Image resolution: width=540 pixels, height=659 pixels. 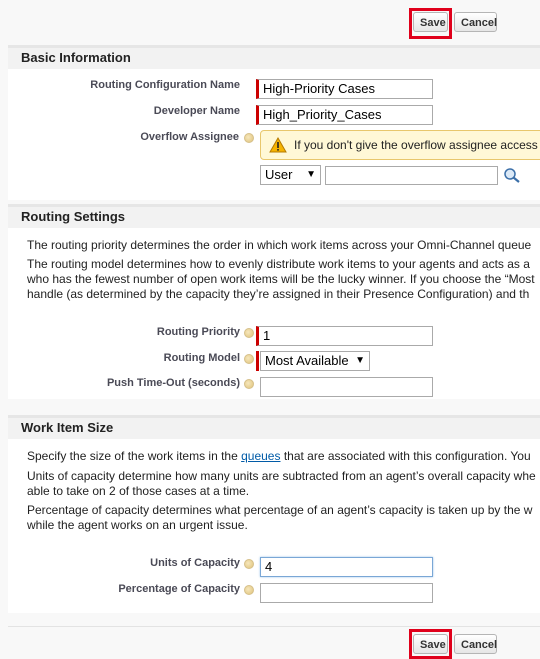 What do you see at coordinates (67, 427) in the screenshot?
I see `work-item-size-title: Work Item Size` at bounding box center [67, 427].